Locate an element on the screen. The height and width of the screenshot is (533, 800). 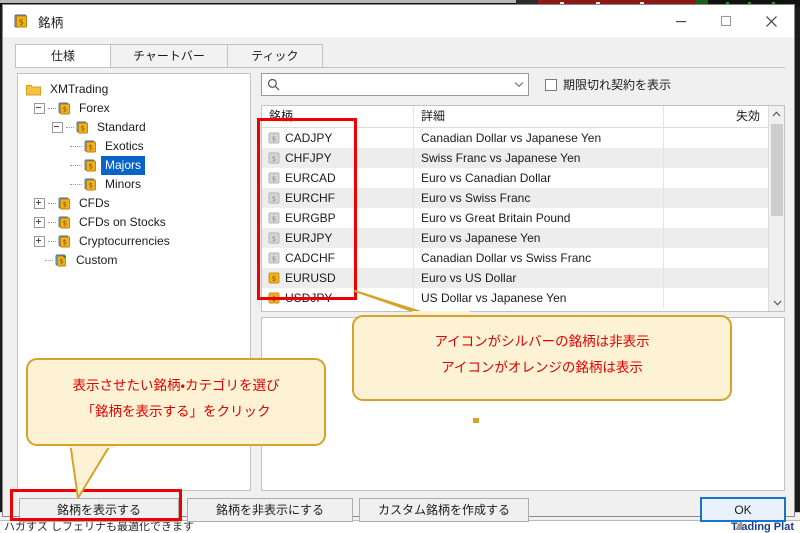
table-row: $ EURJPY Euro vs Japanese Yen is located at coordinates (523, 238).